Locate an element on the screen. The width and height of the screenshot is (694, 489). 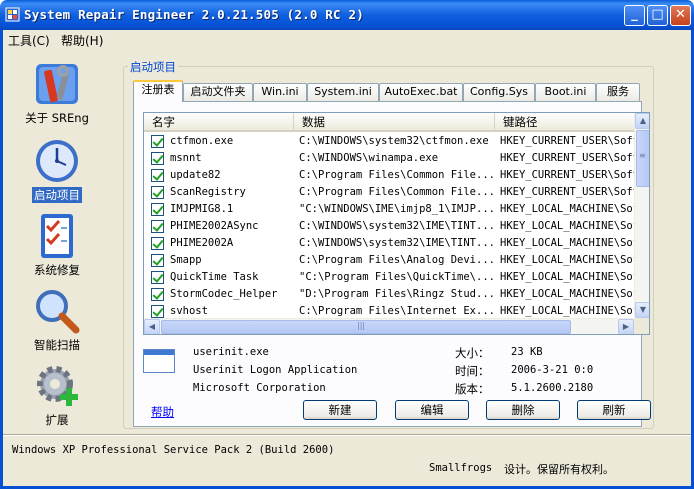
scroll-down-button: ▼ is located at coordinates (642, 310).